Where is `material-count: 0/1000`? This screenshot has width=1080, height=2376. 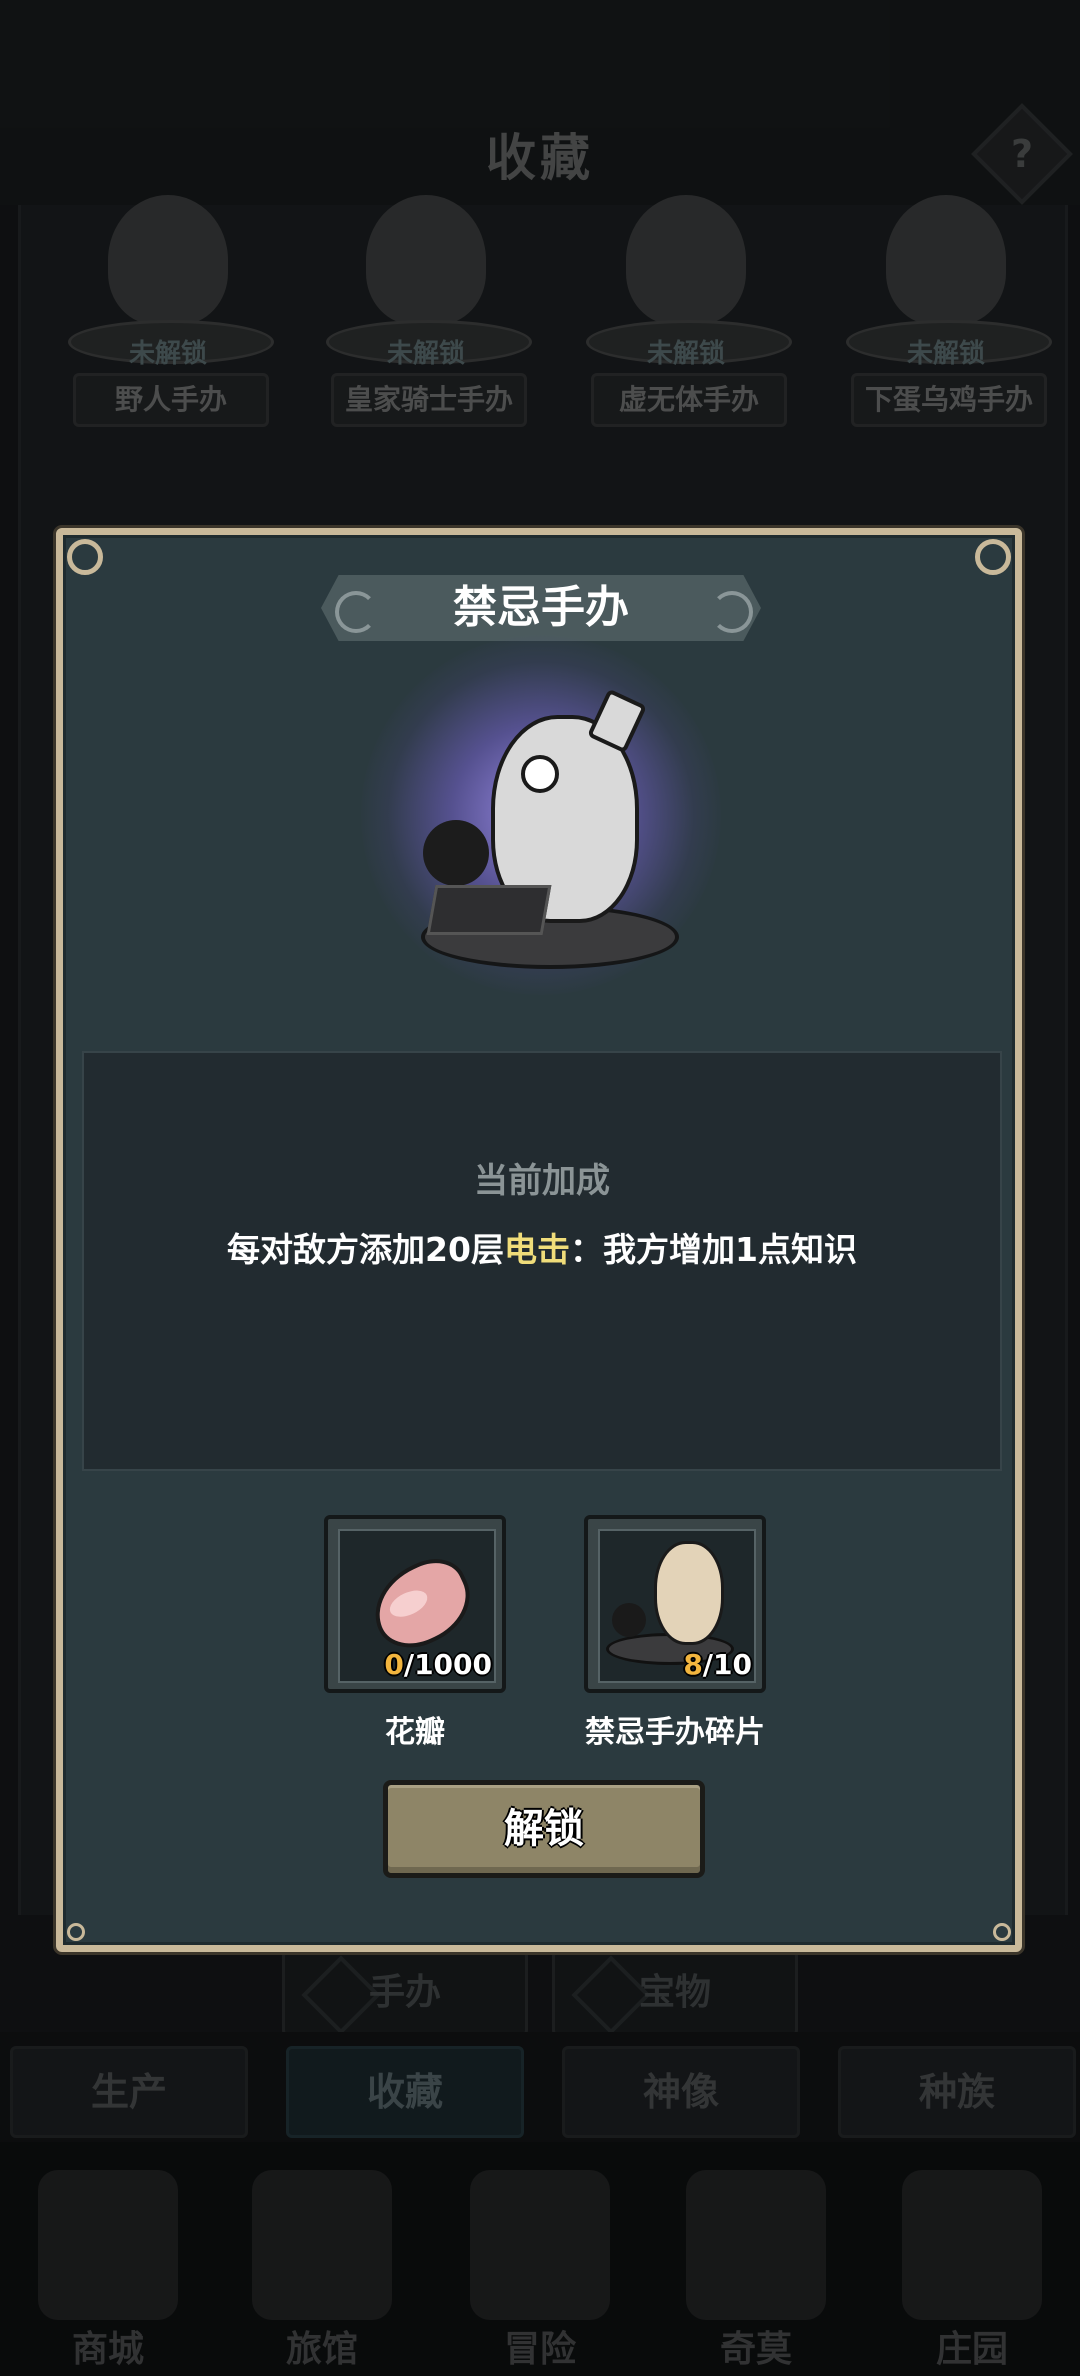 material-count: 0/1000 is located at coordinates (438, 1664).